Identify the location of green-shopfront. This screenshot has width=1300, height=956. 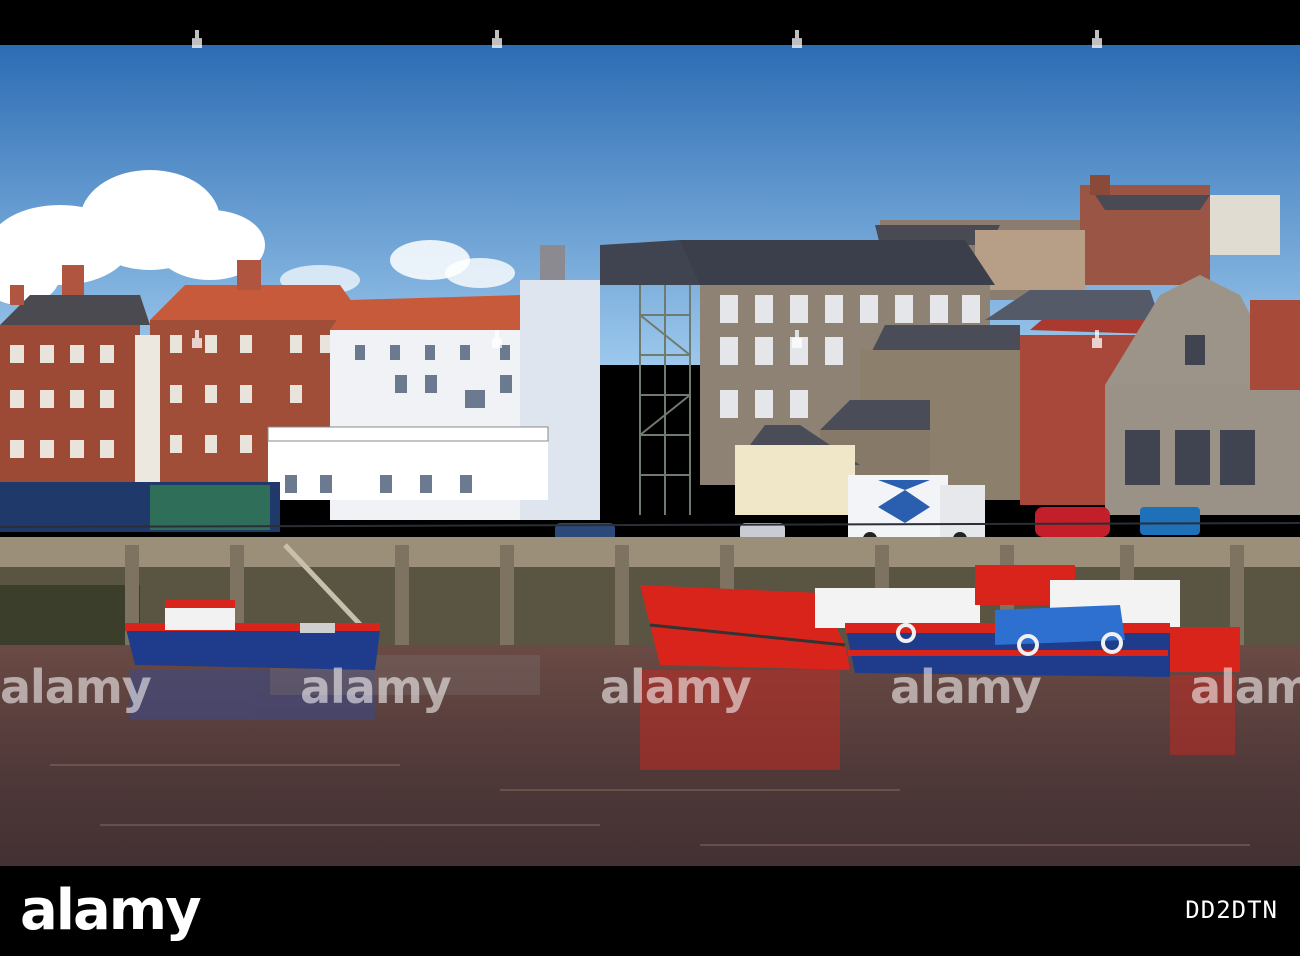
(210, 507).